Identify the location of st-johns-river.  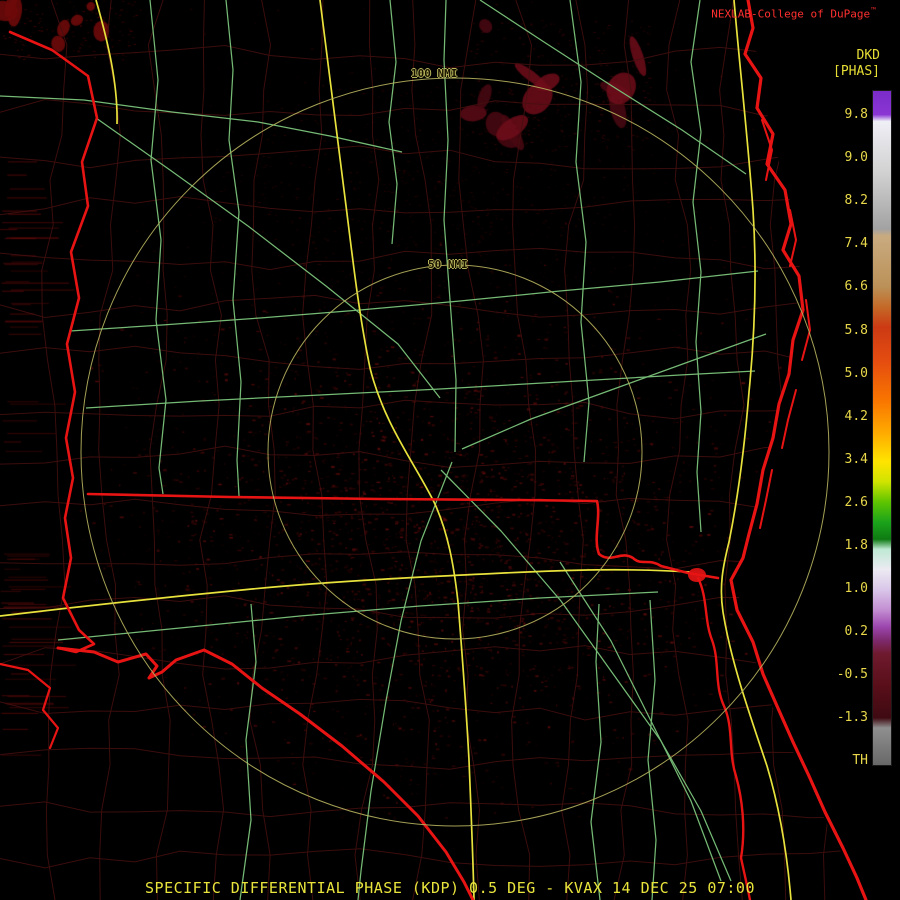
(724, 738).